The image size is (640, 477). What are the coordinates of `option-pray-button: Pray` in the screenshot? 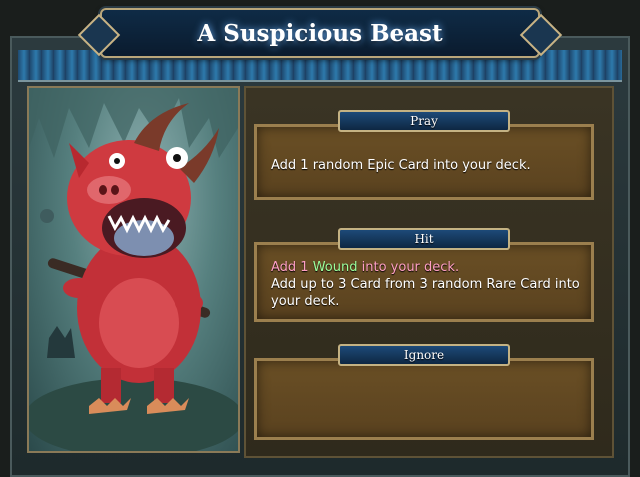 It's located at (424, 121).